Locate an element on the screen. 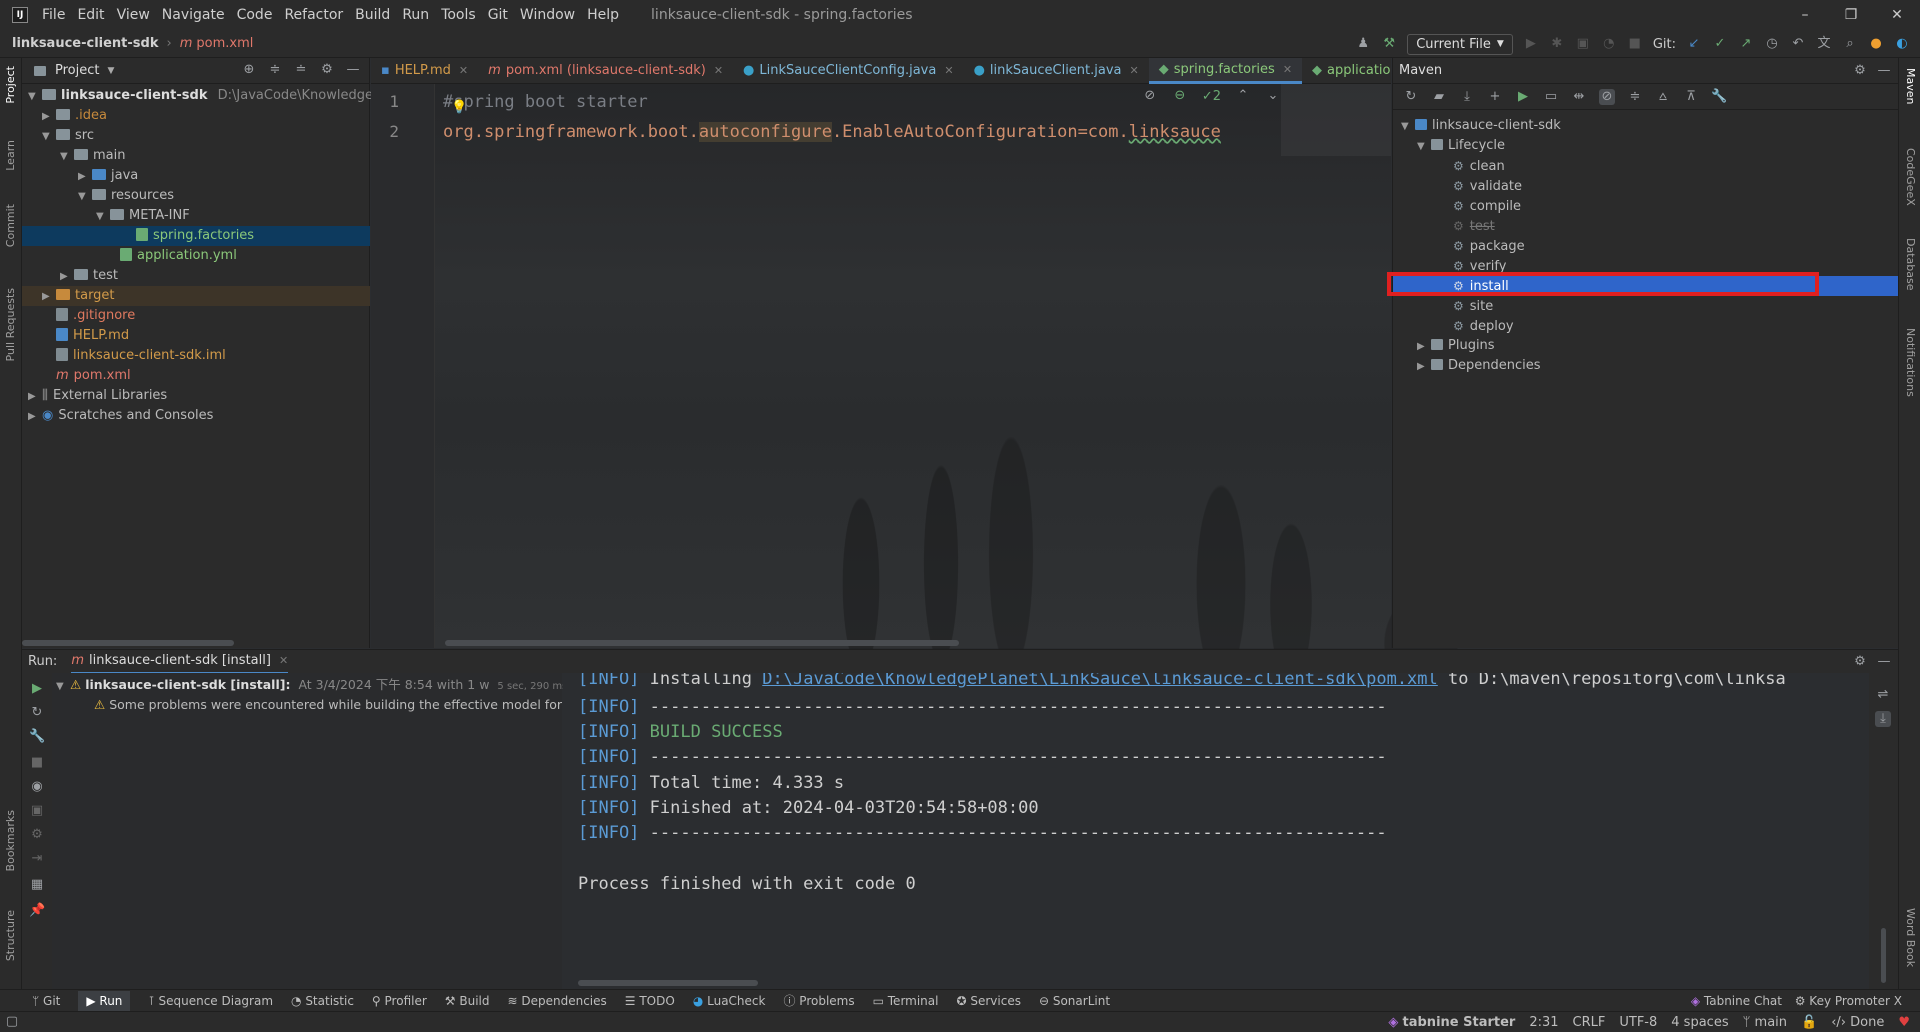  maven-root: ▼ linksauce-client-sdk is located at coordinates (1481, 126).